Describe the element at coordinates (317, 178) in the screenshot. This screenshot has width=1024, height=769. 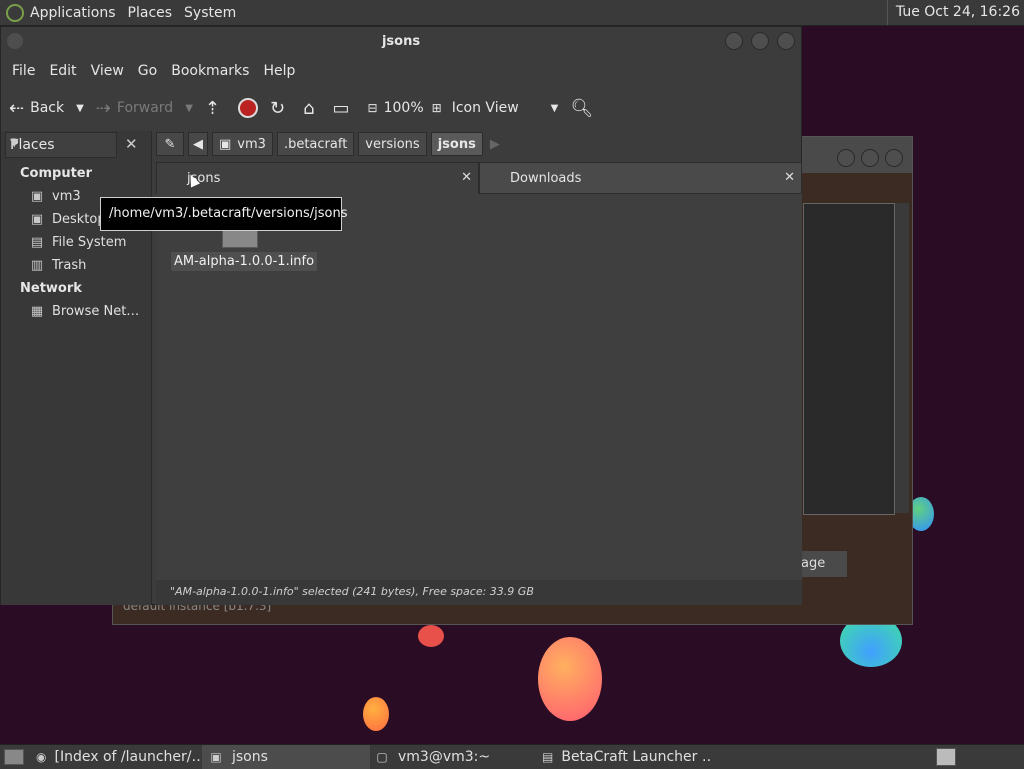
I see `tab-jsons: jsons ✕` at that location.